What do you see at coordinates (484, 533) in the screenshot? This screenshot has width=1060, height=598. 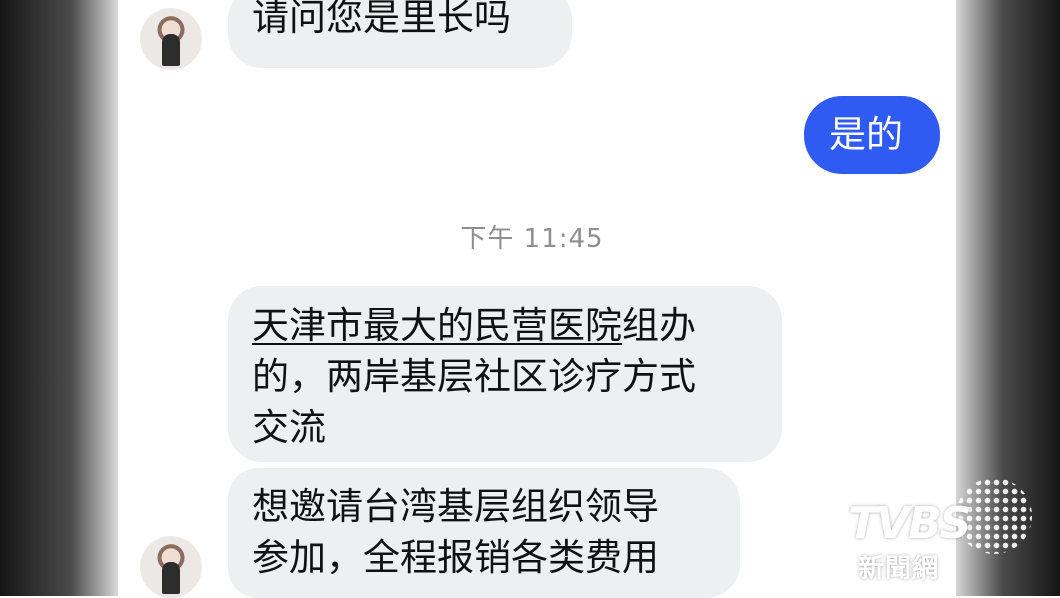 I see `incoming-message-bubble: 想邀请台湾基层组织领导 参加，全程报销各类费用` at bounding box center [484, 533].